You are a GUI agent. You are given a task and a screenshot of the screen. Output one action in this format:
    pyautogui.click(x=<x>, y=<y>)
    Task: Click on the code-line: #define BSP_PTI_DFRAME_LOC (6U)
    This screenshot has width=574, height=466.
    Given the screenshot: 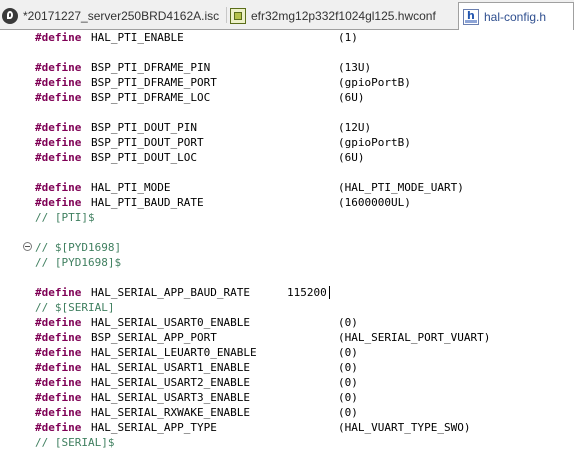 What is the action you would take?
    pyautogui.click(x=287, y=97)
    